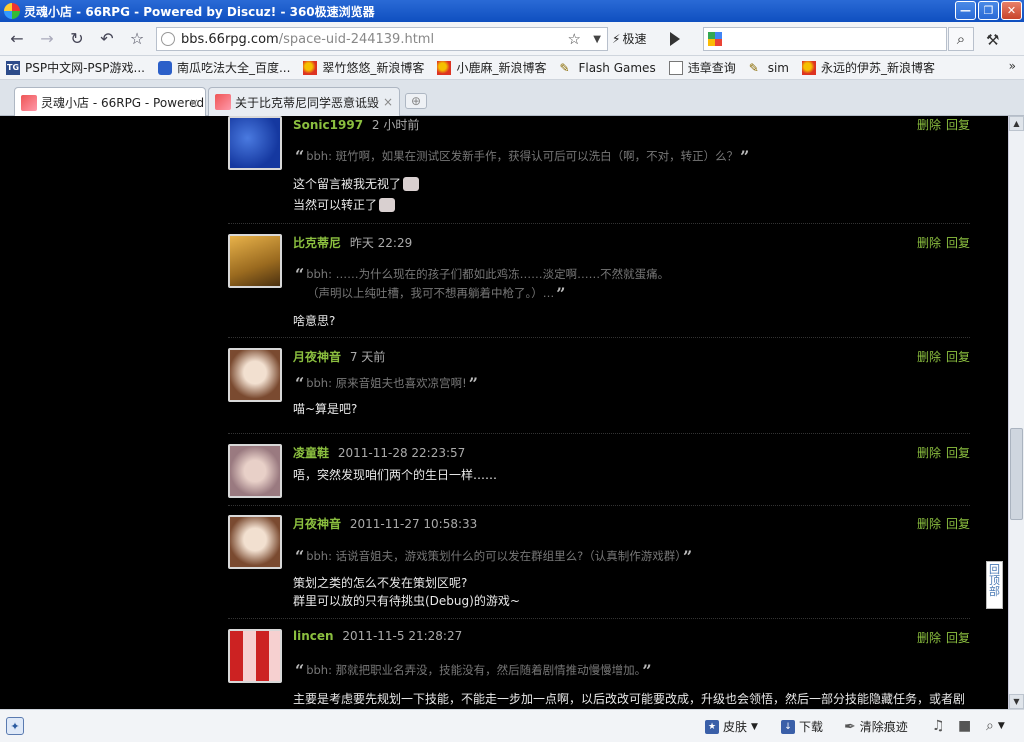 This screenshot has height=742, width=1024. Describe the element at coordinates (995, 726) in the screenshot. I see `zoom-button: ⌕ ▼` at that location.